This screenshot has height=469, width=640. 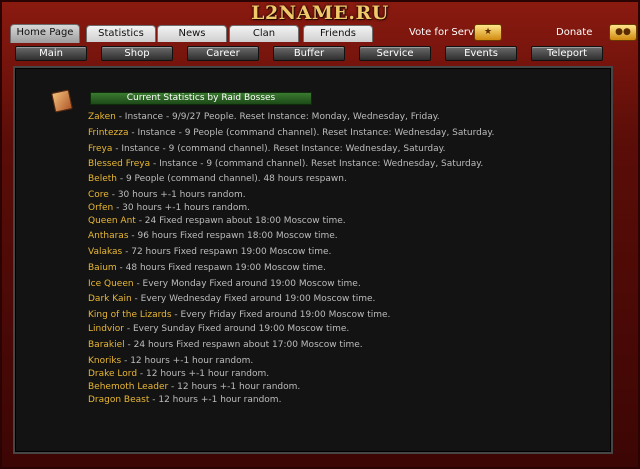 I want to click on boss-name: Knoriks, so click(x=105, y=361).